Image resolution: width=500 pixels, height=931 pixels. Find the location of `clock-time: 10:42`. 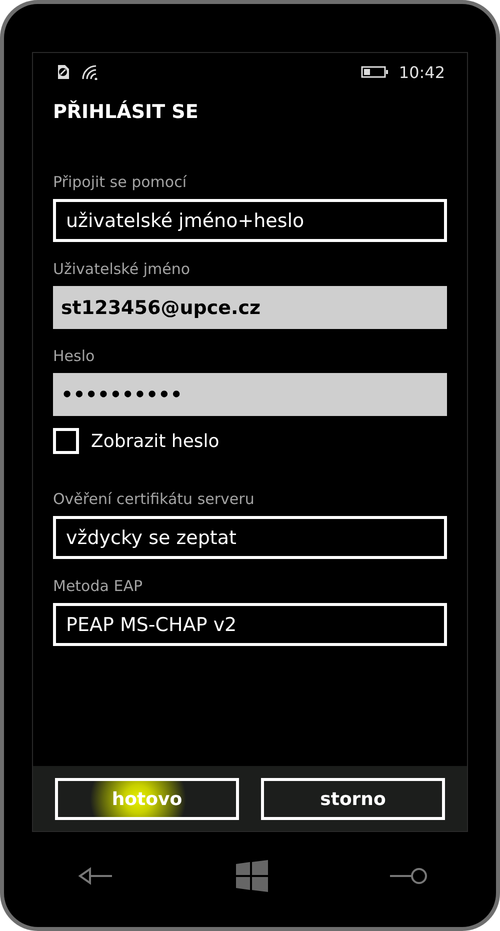

clock-time: 10:42 is located at coordinates (421, 72).